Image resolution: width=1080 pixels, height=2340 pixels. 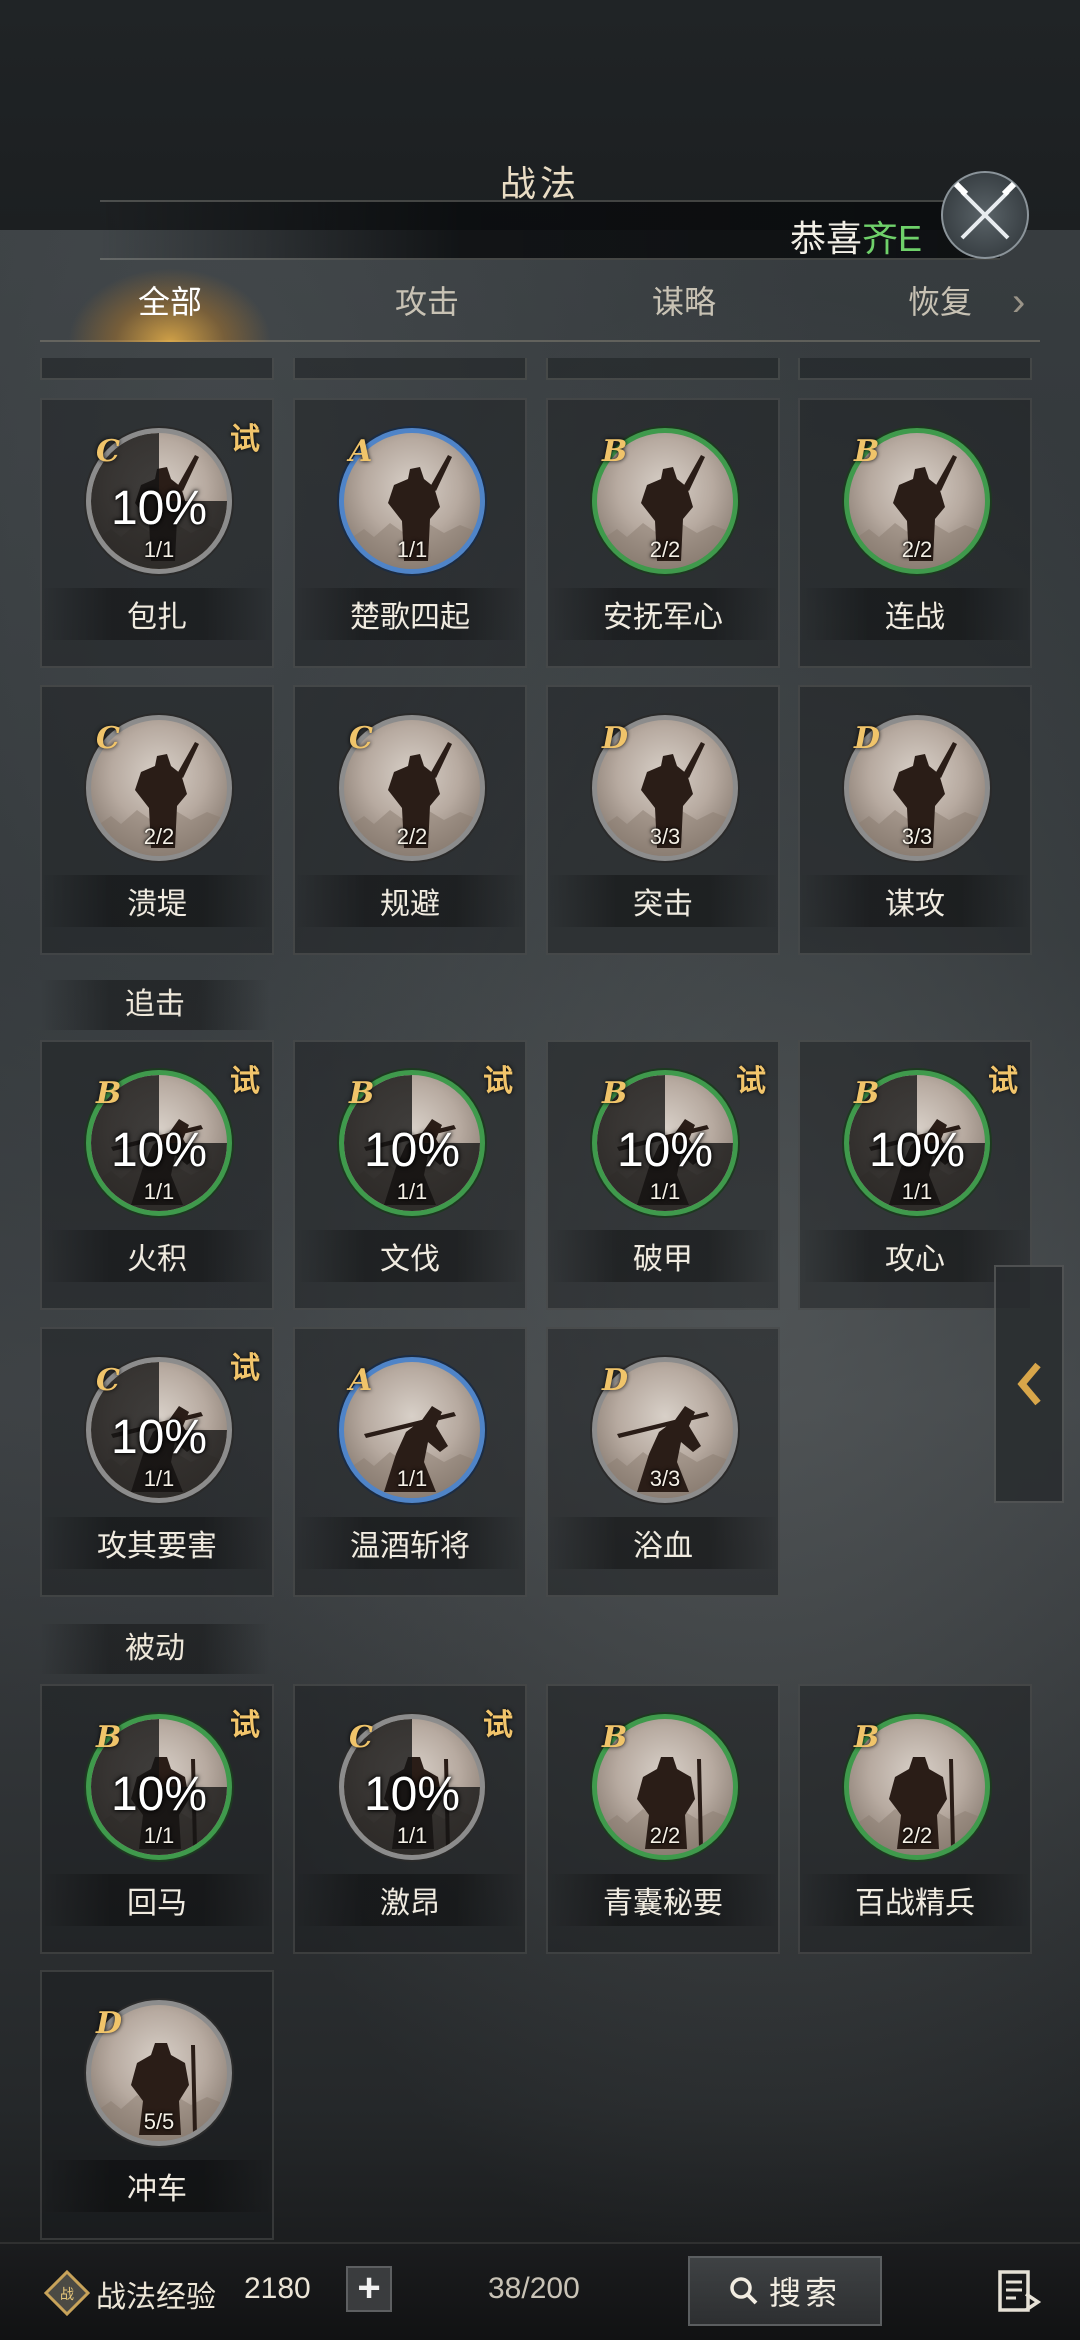 What do you see at coordinates (410, 533) in the screenshot?
I see `skill-card: 1/1 A 楚歌四起` at bounding box center [410, 533].